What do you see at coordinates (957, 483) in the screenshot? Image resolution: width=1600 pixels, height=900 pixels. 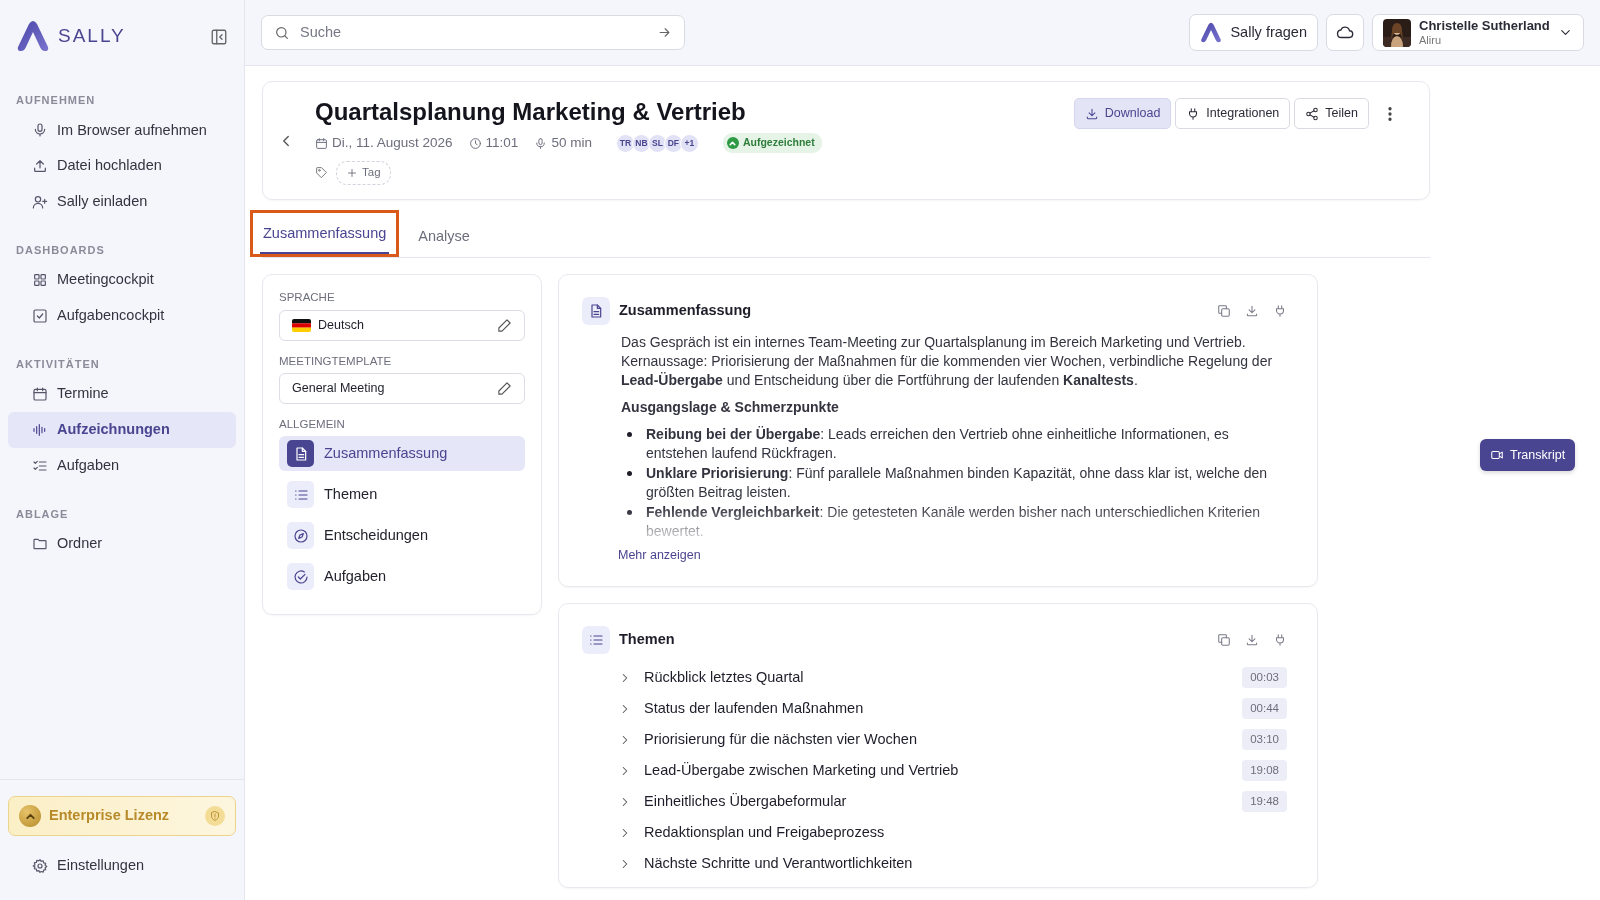 I see `bullet-text: Unklare Priorisierung: Fünf parallele Maßnahmen binden Kapazität, ohne dass klar ist, welche den größten Beitrag leisten.` at bounding box center [957, 483].